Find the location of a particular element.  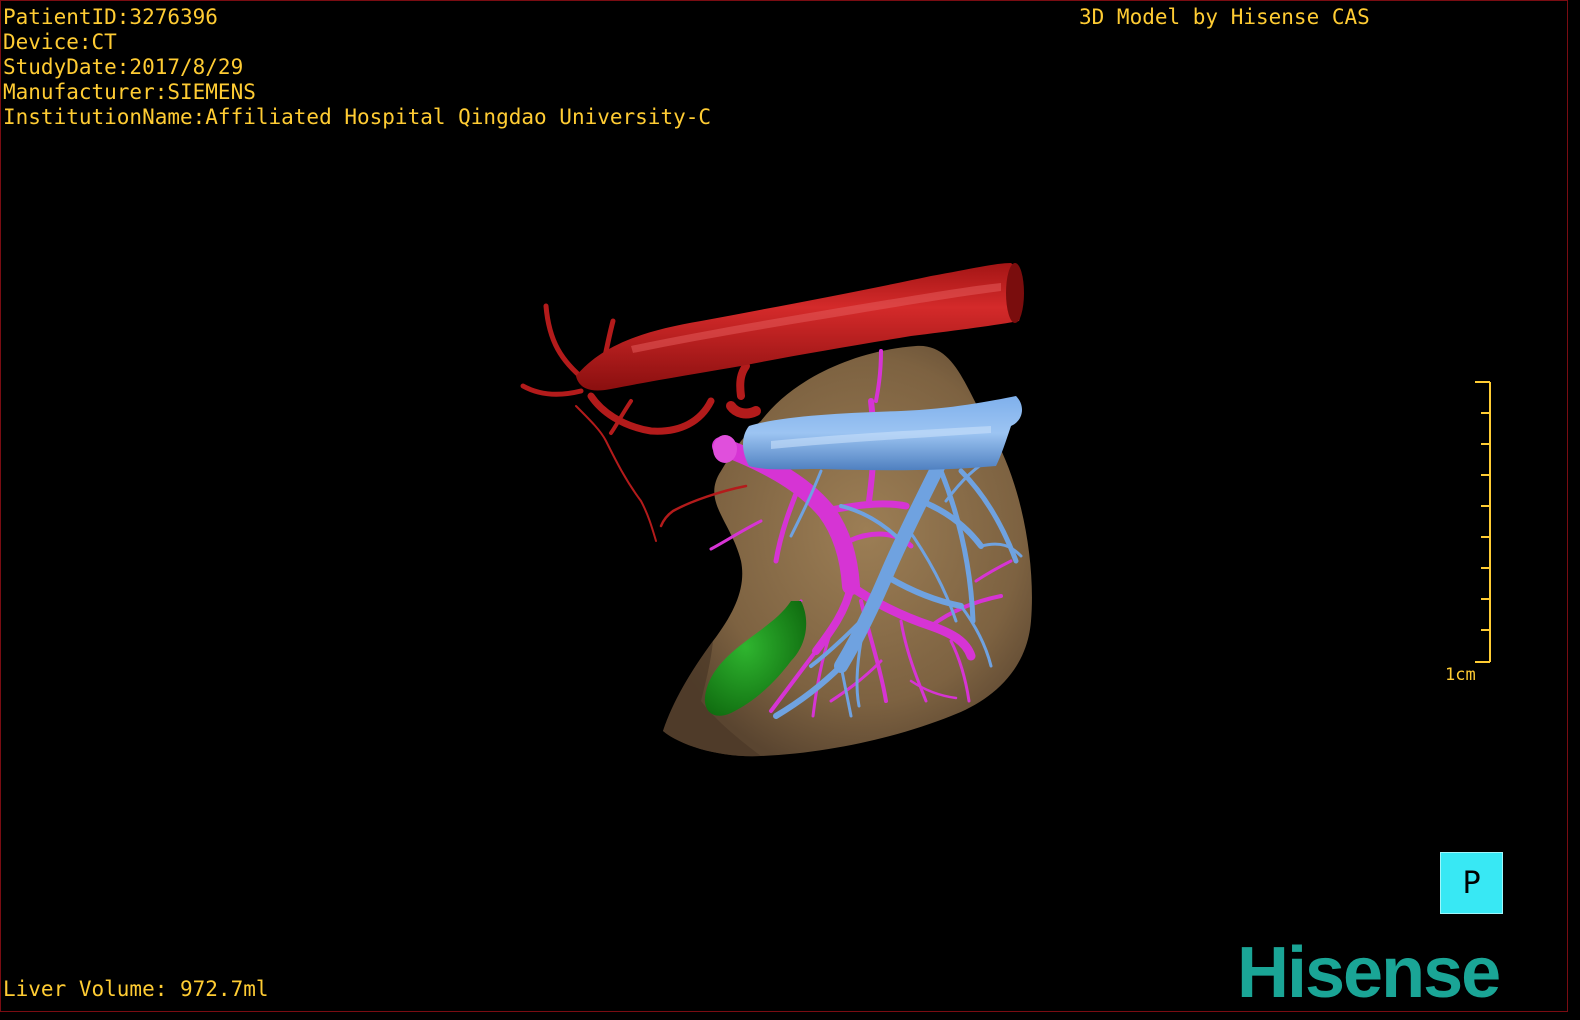

aorta-end is located at coordinates (1015, 293).